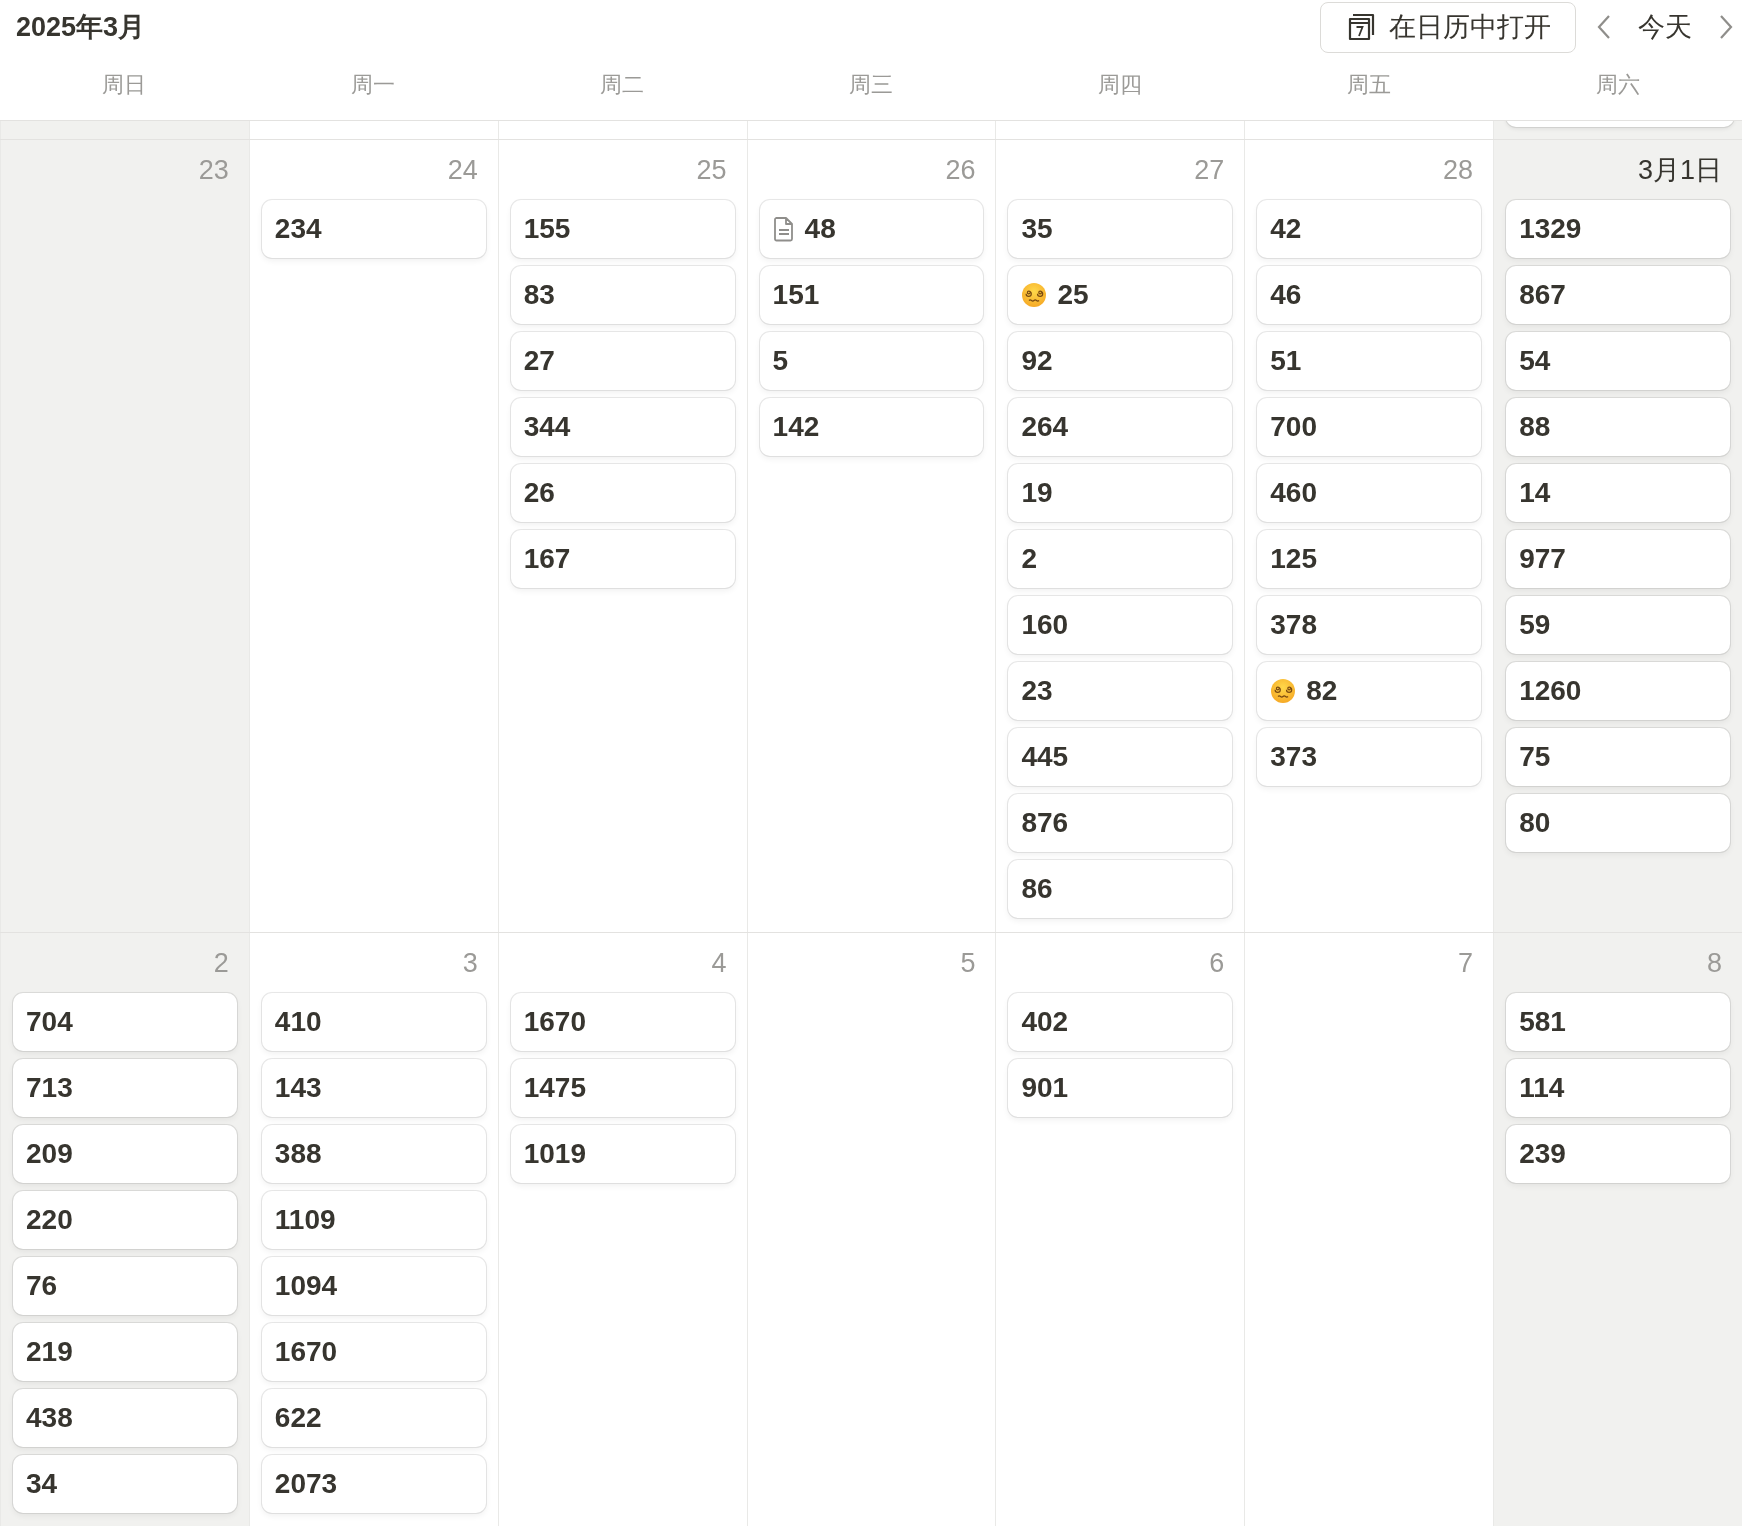  Describe the element at coordinates (871, 361) in the screenshot. I see `event-card: 5` at that location.